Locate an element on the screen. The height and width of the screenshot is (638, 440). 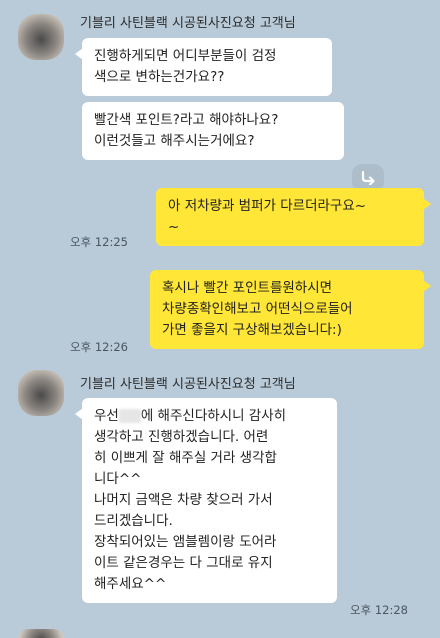
message-text-start: 우선 is located at coordinates (106, 416).